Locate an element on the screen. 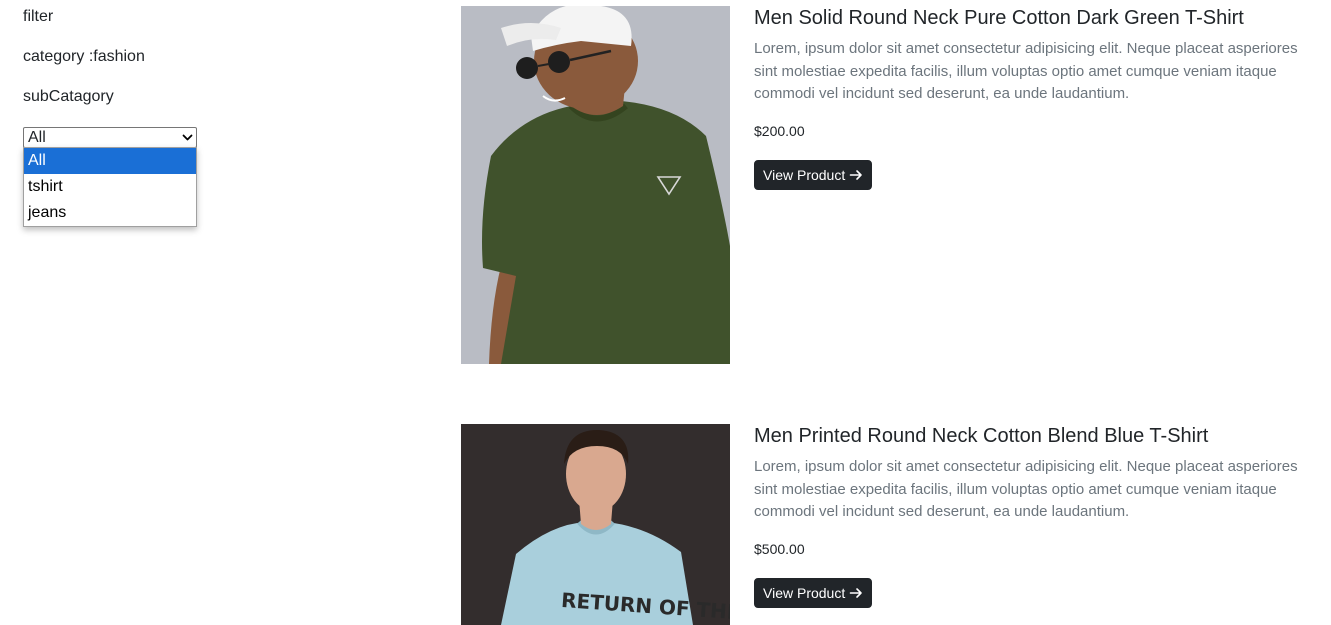 This screenshot has height=625, width=1331. green-tshirt-model-image is located at coordinates (595, 185).